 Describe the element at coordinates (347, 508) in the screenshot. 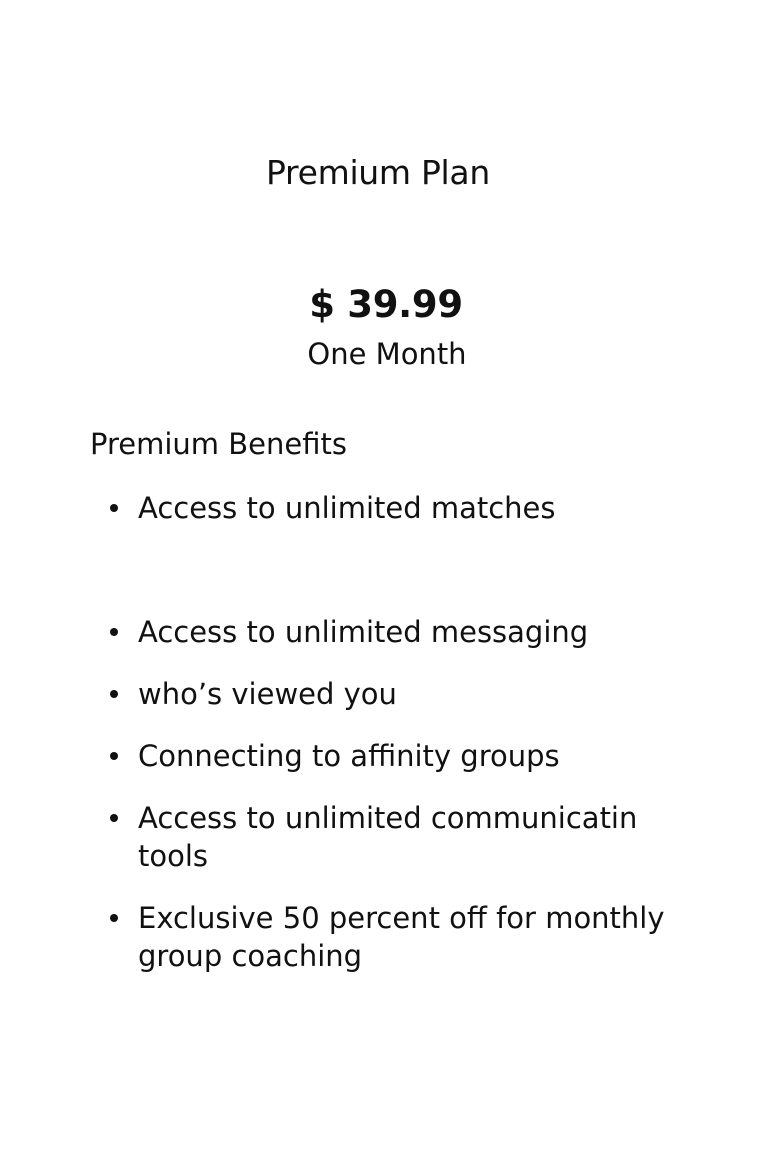

I see `benefit-text: Access to unlimited matches` at that location.